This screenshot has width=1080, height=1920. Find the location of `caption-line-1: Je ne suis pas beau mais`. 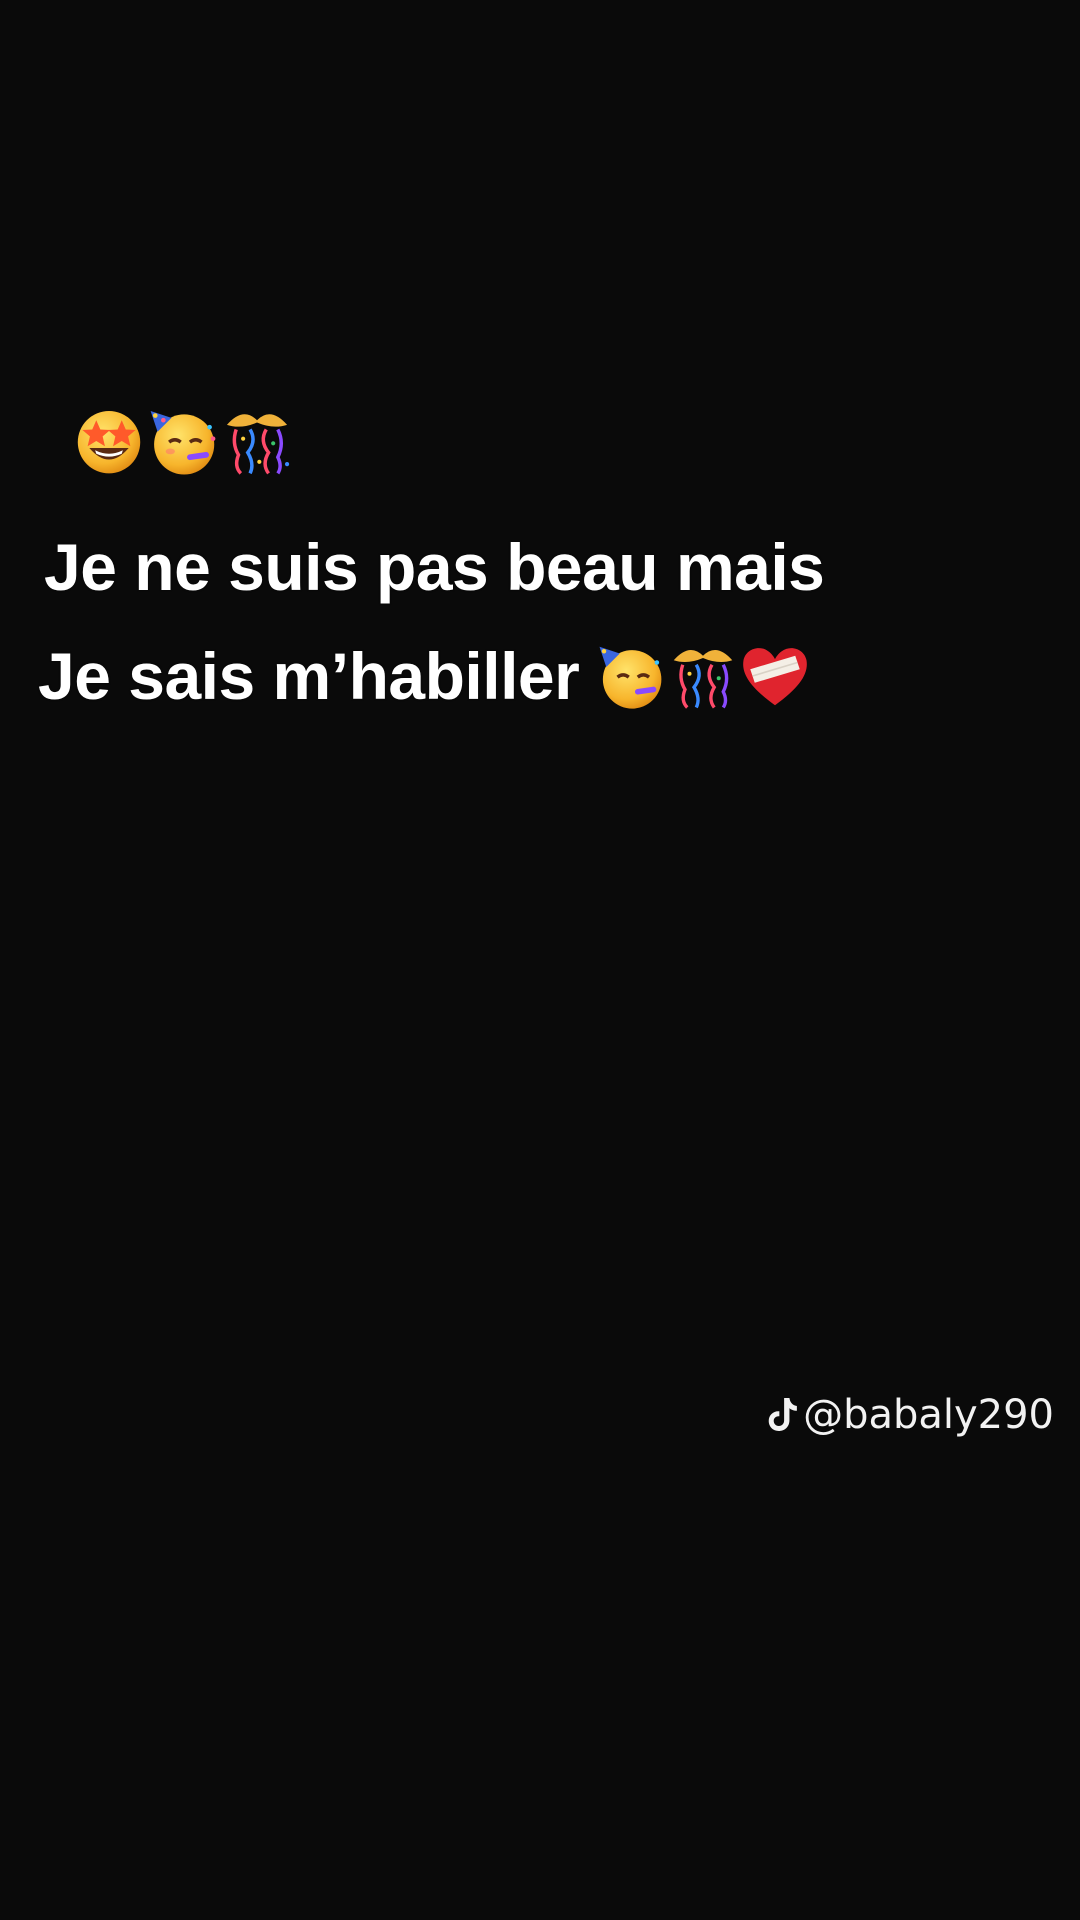

caption-line-1: Je ne suis pas beau mais is located at coordinates (434, 567).